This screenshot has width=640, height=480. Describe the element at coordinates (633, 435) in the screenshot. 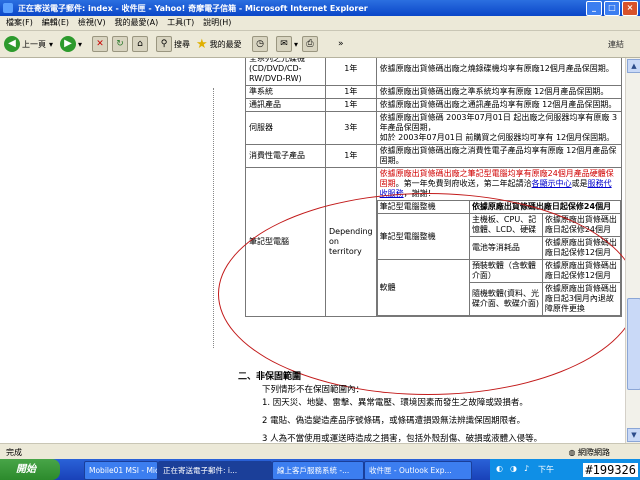

I see `scroll-down-arrow-icon: ▼` at that location.